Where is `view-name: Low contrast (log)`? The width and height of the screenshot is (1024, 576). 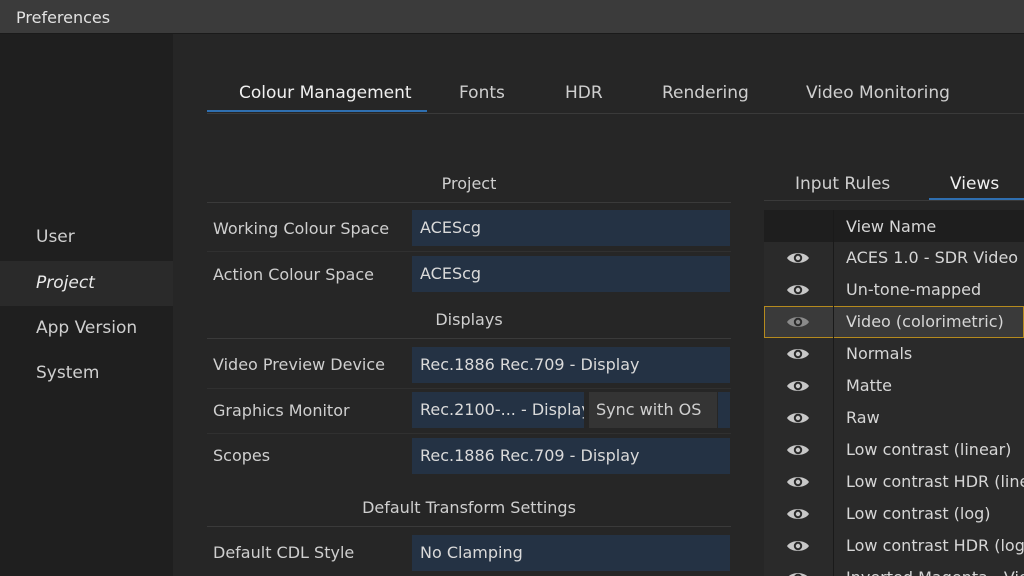
view-name: Low contrast (log) is located at coordinates (918, 513).